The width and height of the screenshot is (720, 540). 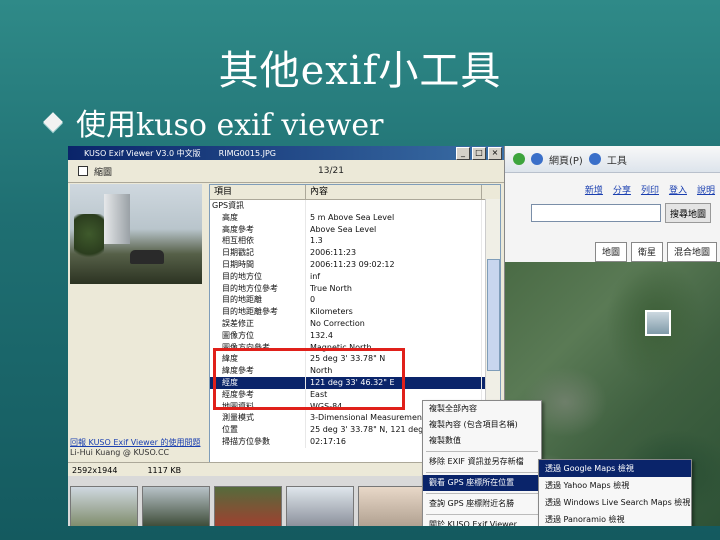 I want to click on scrollbar-thumb, so click(x=493, y=315).